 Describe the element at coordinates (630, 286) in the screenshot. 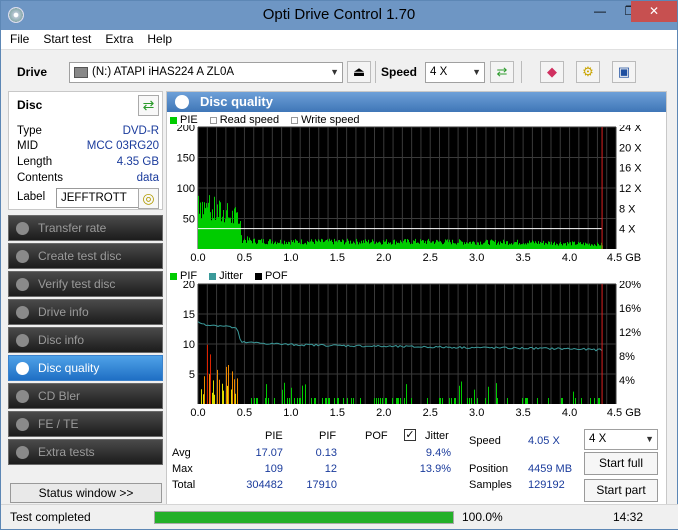

I see `y2-tick-label: 20%` at that location.